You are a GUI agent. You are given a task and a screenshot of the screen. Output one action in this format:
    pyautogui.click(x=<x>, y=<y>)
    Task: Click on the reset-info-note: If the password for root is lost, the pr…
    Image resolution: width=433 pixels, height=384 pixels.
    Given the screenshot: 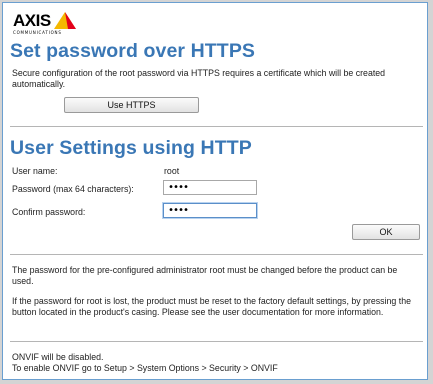 What is the action you would take?
    pyautogui.click(x=211, y=306)
    